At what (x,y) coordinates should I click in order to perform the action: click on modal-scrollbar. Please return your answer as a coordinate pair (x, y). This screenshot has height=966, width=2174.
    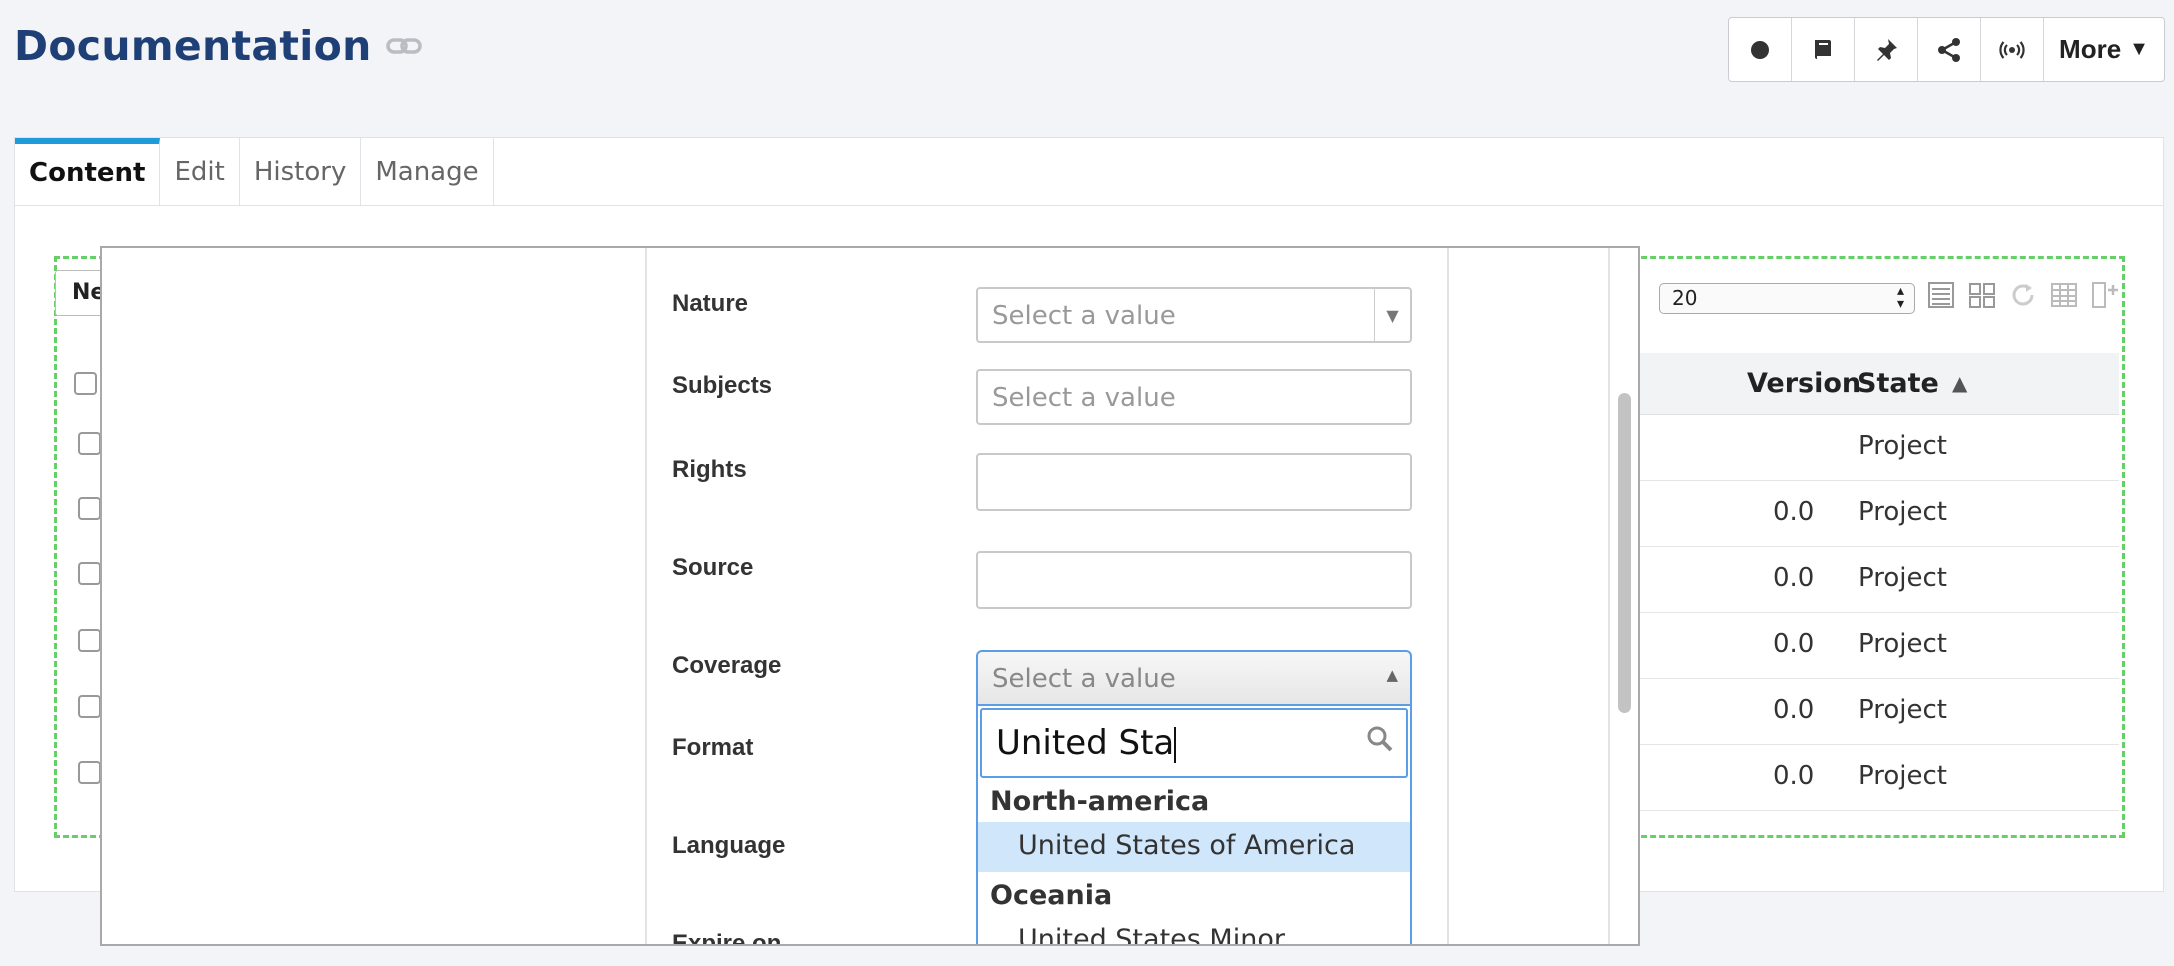
    Looking at the image, I should click on (1624, 553).